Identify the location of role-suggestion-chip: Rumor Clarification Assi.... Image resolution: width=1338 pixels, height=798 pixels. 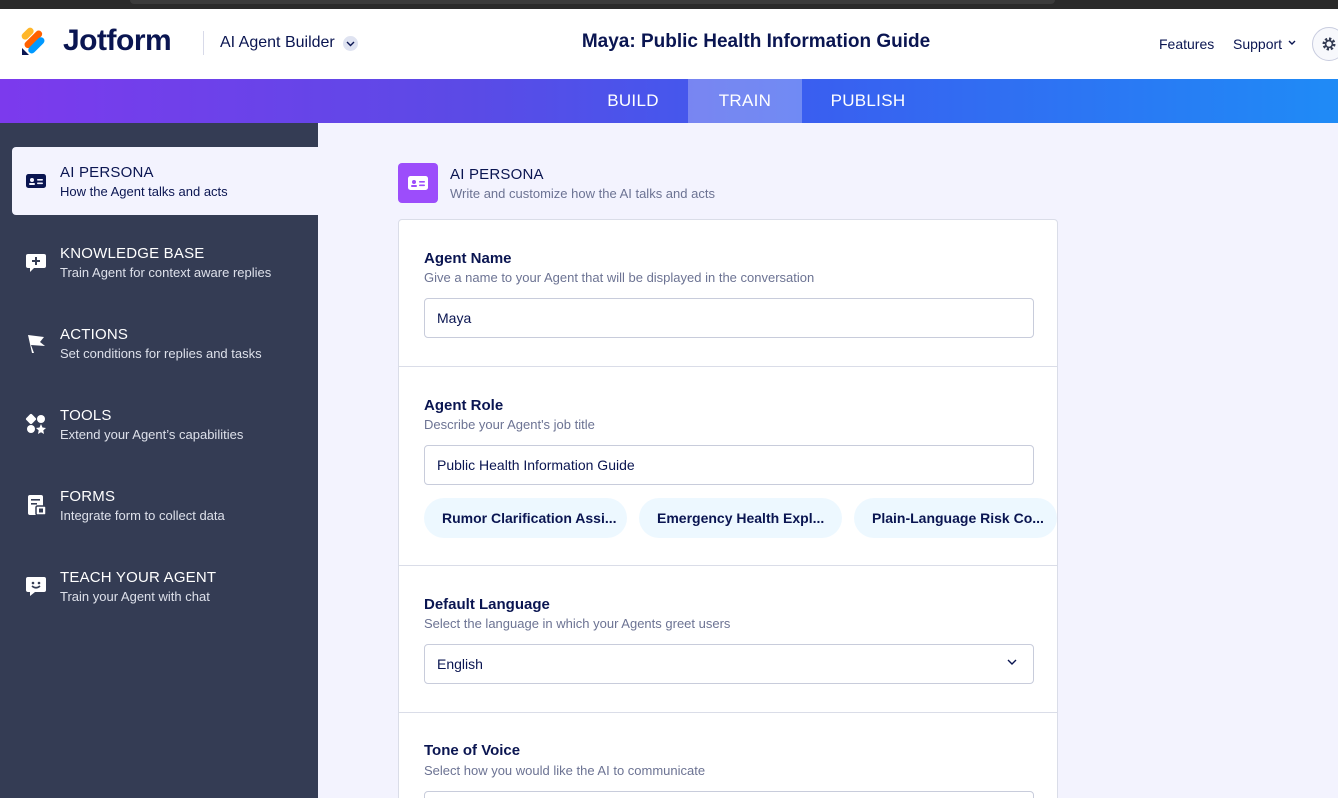
(525, 518).